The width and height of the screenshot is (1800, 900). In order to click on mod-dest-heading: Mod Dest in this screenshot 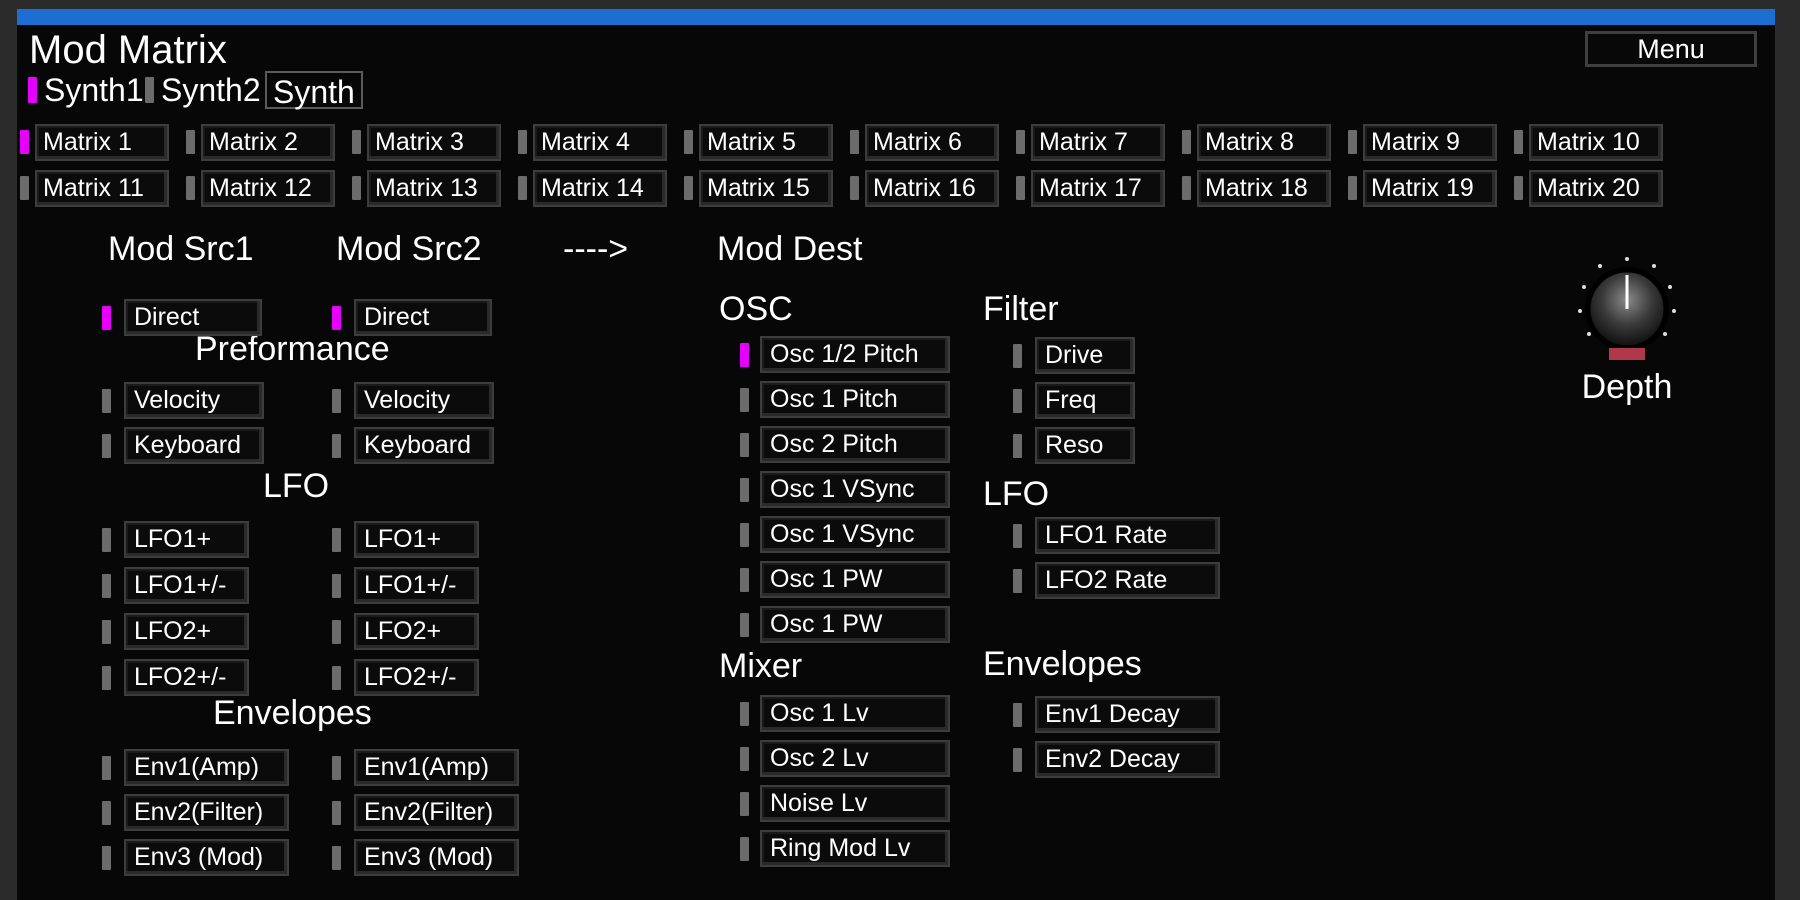, I will do `click(790, 249)`.